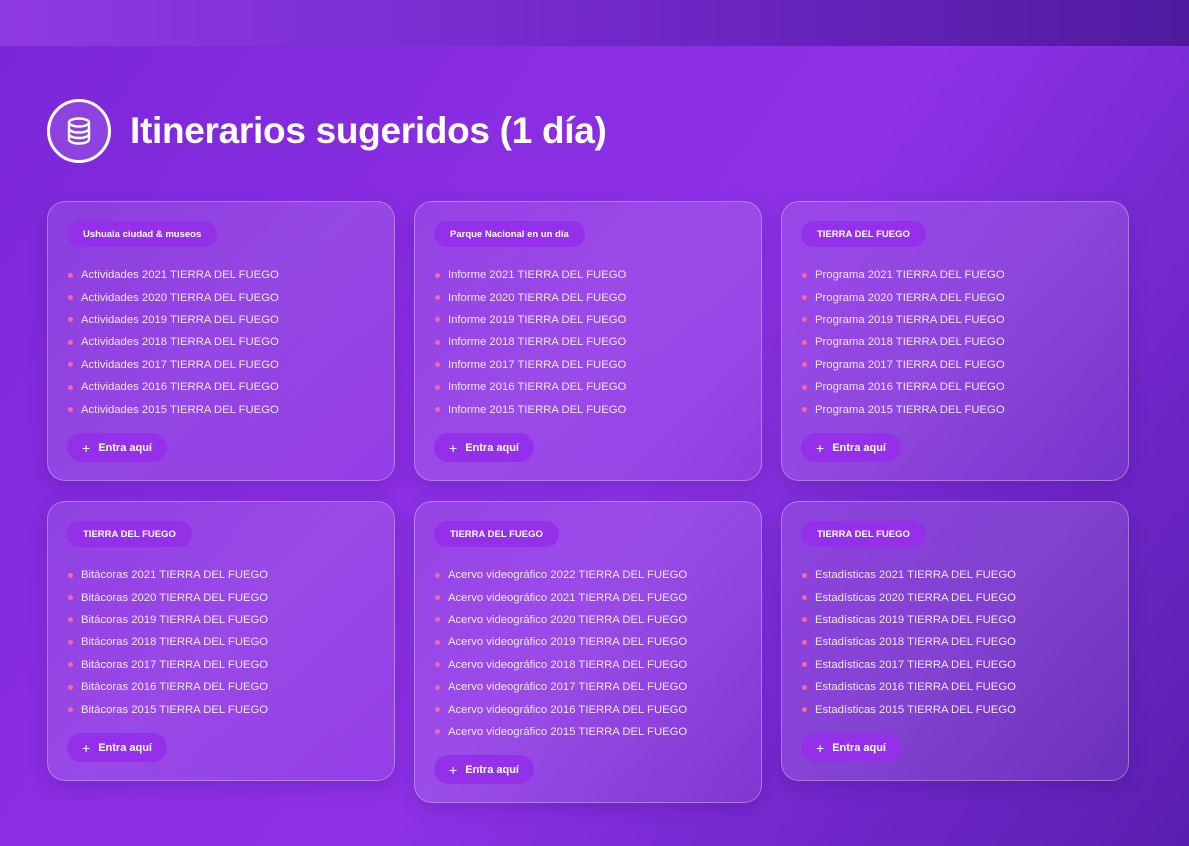 This screenshot has width=1189, height=846. I want to click on list-item: Estadísticas 2018 TIERRA DEL FUEGO, so click(909, 642).